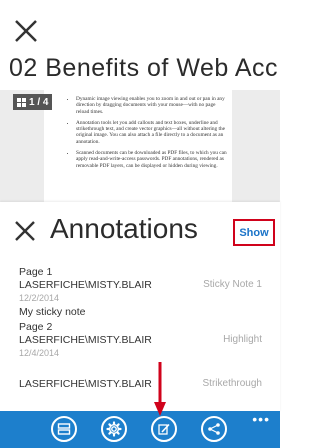 The image size is (320, 448). I want to click on thumbnails-icon, so click(21, 102).